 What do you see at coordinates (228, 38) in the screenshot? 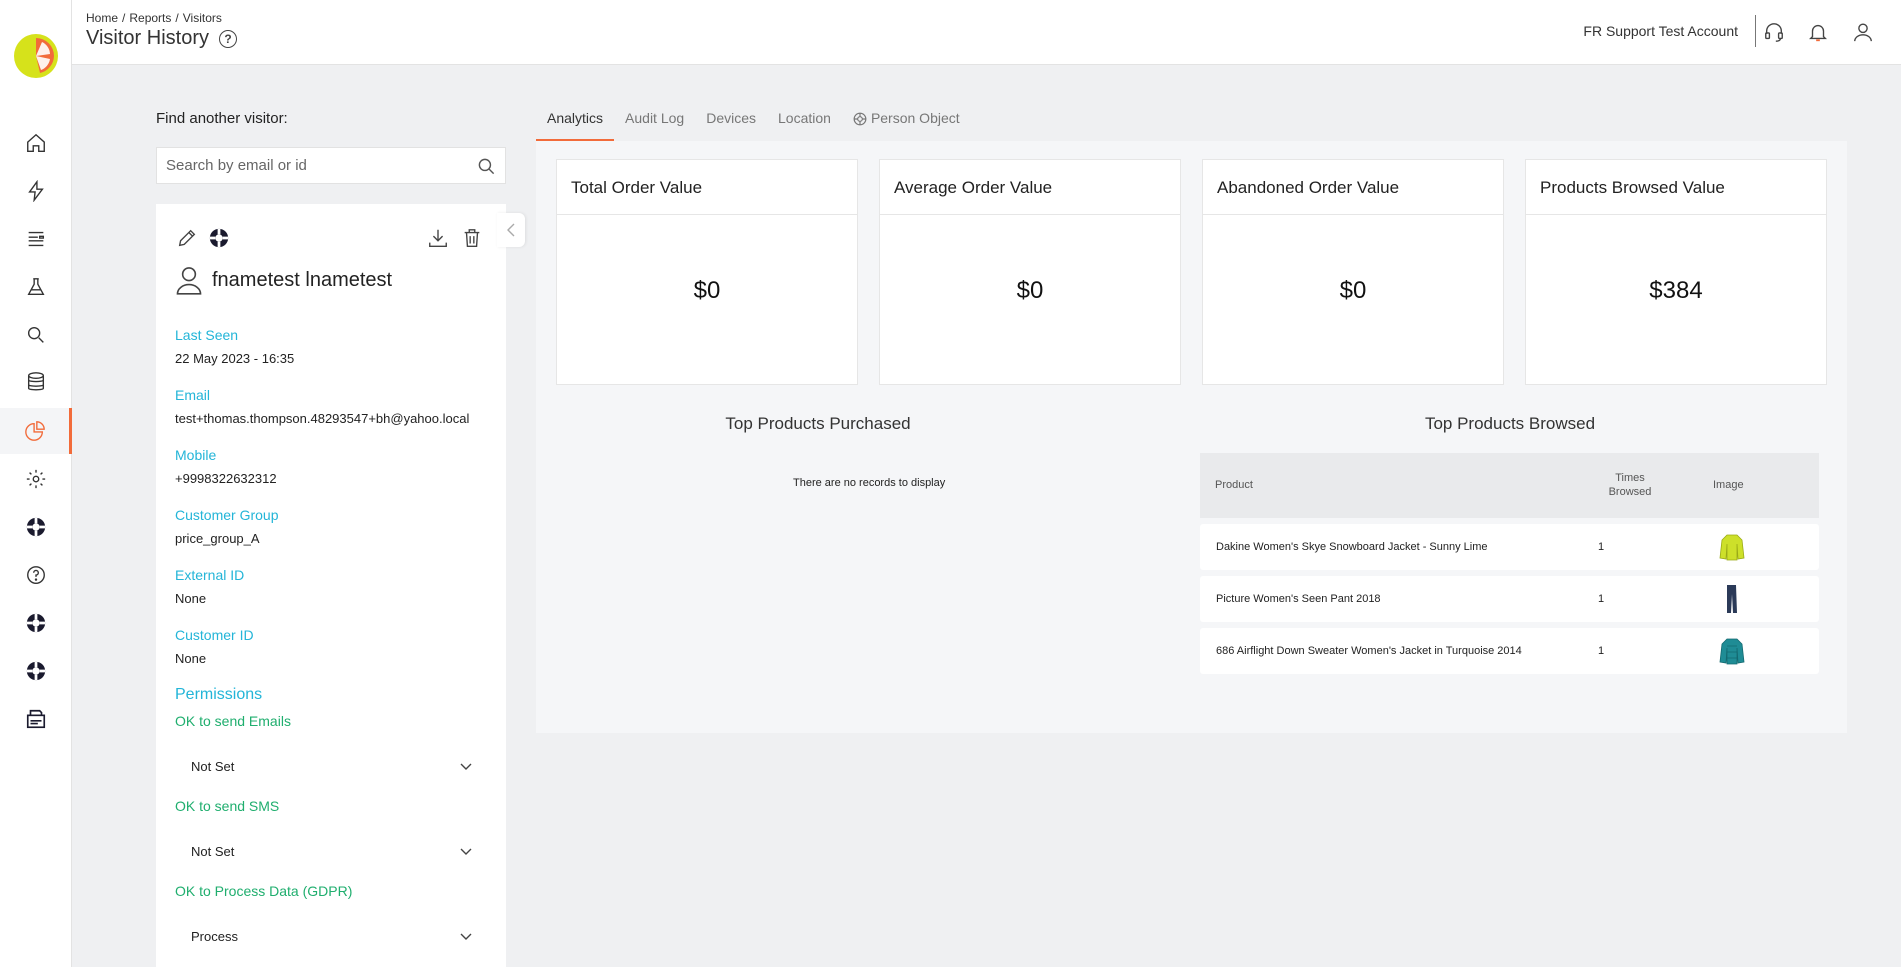
I see `help-icon: ?` at bounding box center [228, 38].